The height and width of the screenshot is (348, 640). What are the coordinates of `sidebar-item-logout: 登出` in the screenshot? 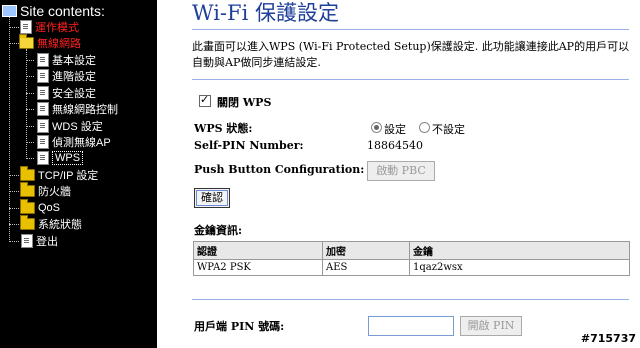 It's located at (39, 241).